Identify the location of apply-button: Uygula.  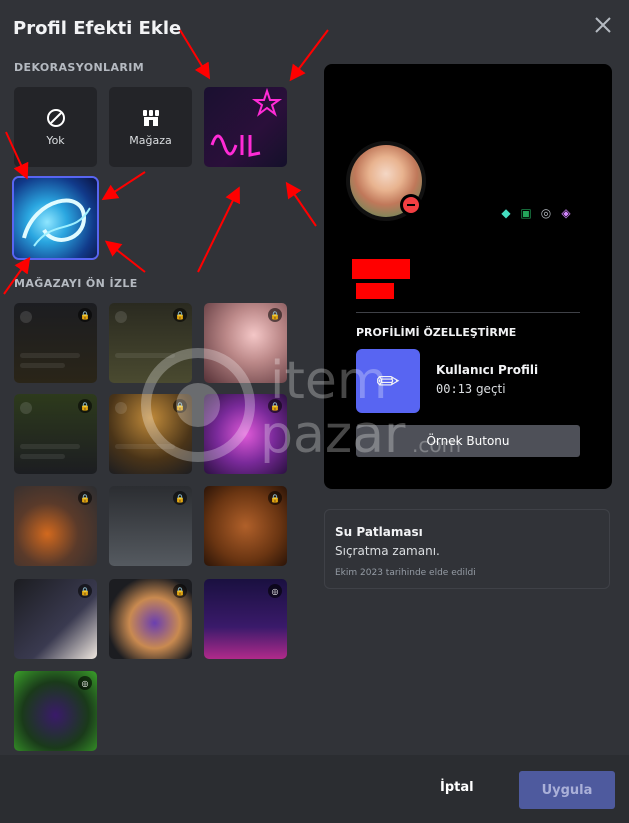
(567, 790).